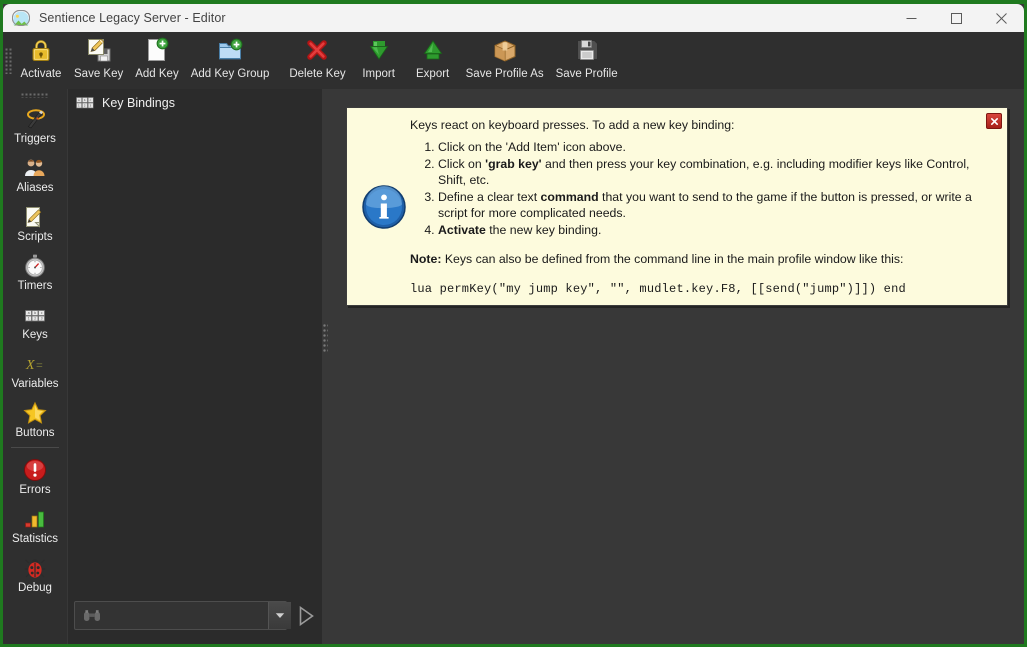  I want to click on play-triangle-icon, so click(306, 615).